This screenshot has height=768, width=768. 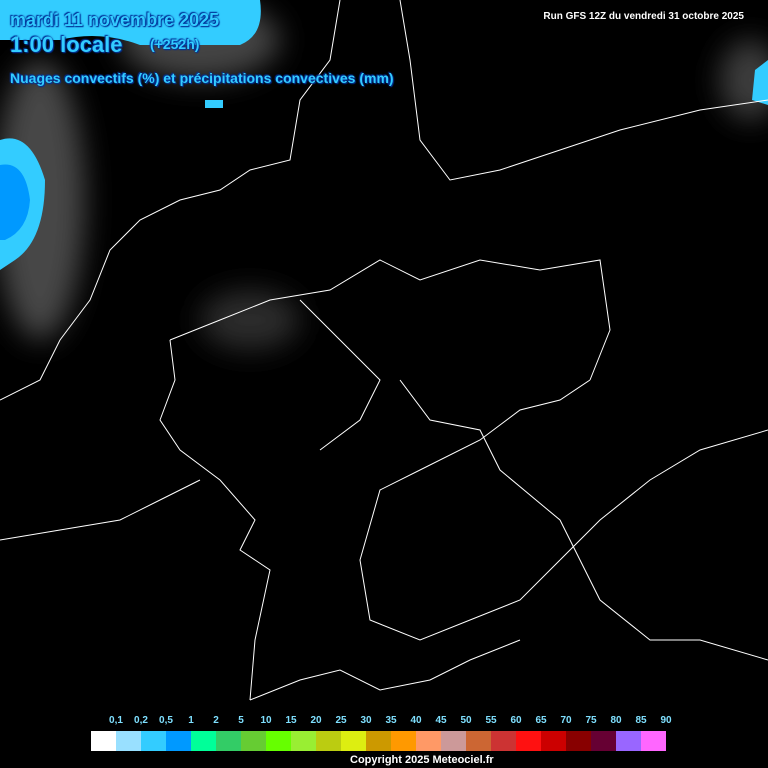 I want to click on legend-label: 45, so click(x=441, y=720).